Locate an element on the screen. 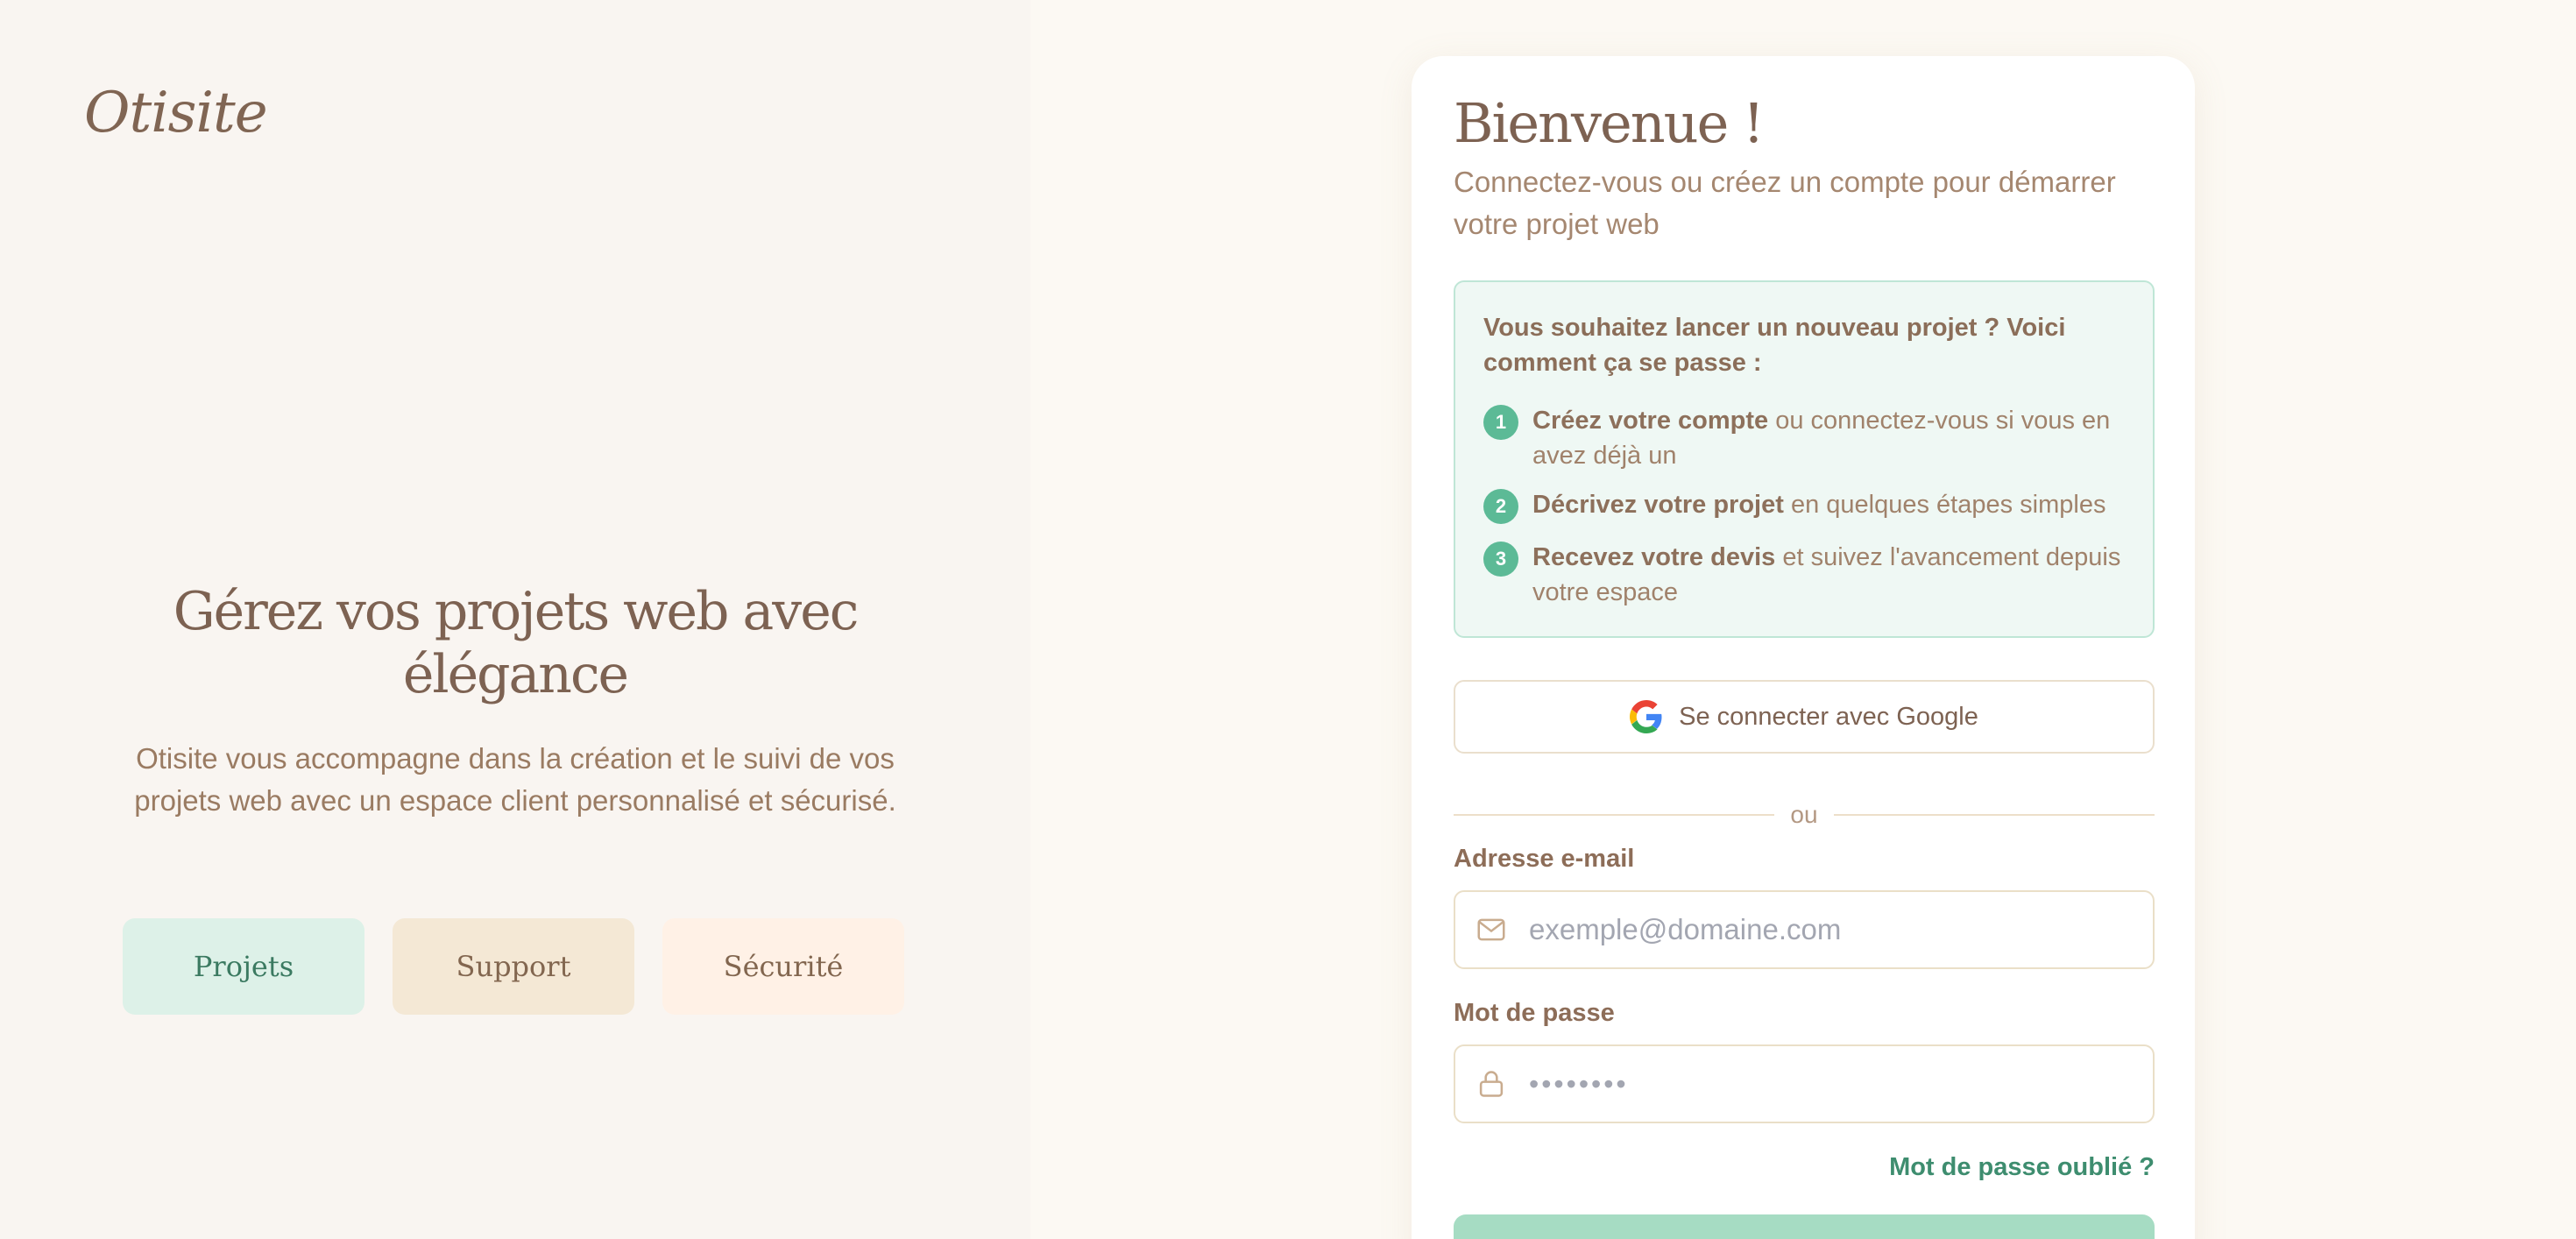 The height and width of the screenshot is (1239, 2576). google-button-label: Se connecter avec Google is located at coordinates (1828, 716).